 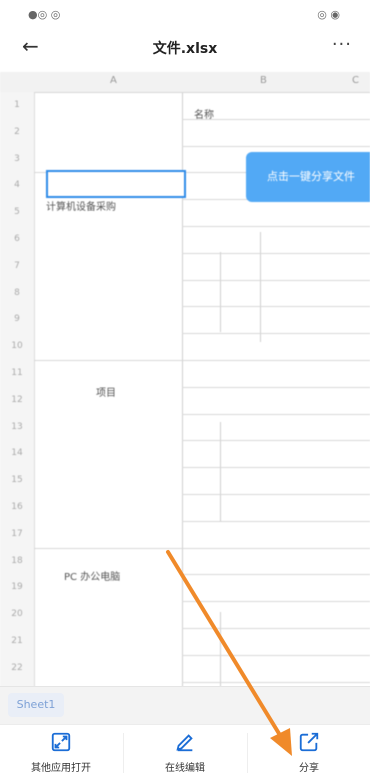 I want to click on row-number: 22, so click(x=17, y=668).